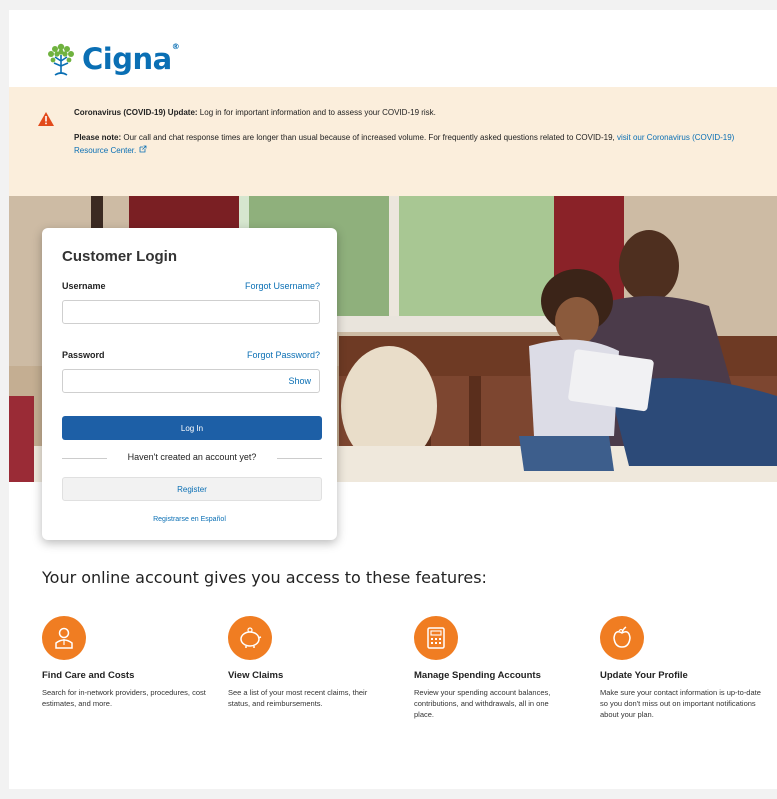  What do you see at coordinates (136, 112) in the screenshot?
I see `alert-update-heading: Coronavirus (COVID-19) Update:` at bounding box center [136, 112].